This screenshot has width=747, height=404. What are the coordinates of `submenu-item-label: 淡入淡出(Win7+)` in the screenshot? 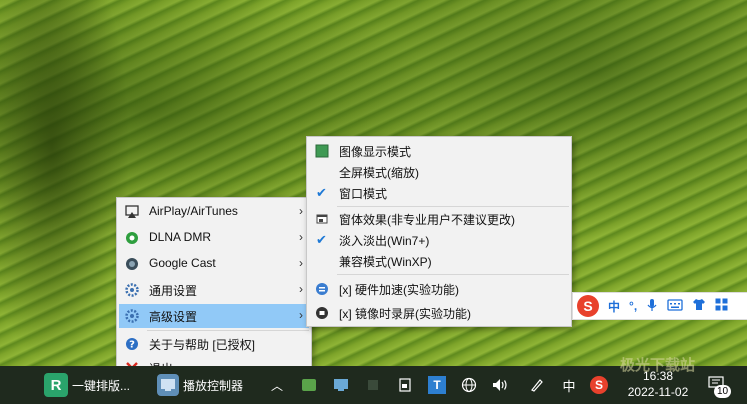 It's located at (384, 241).